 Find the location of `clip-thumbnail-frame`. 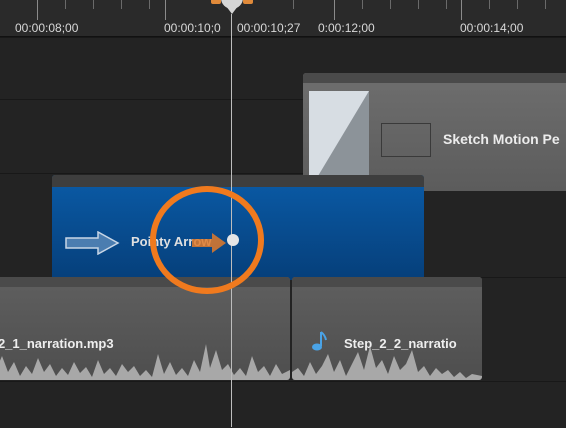

clip-thumbnail-frame is located at coordinates (406, 140).